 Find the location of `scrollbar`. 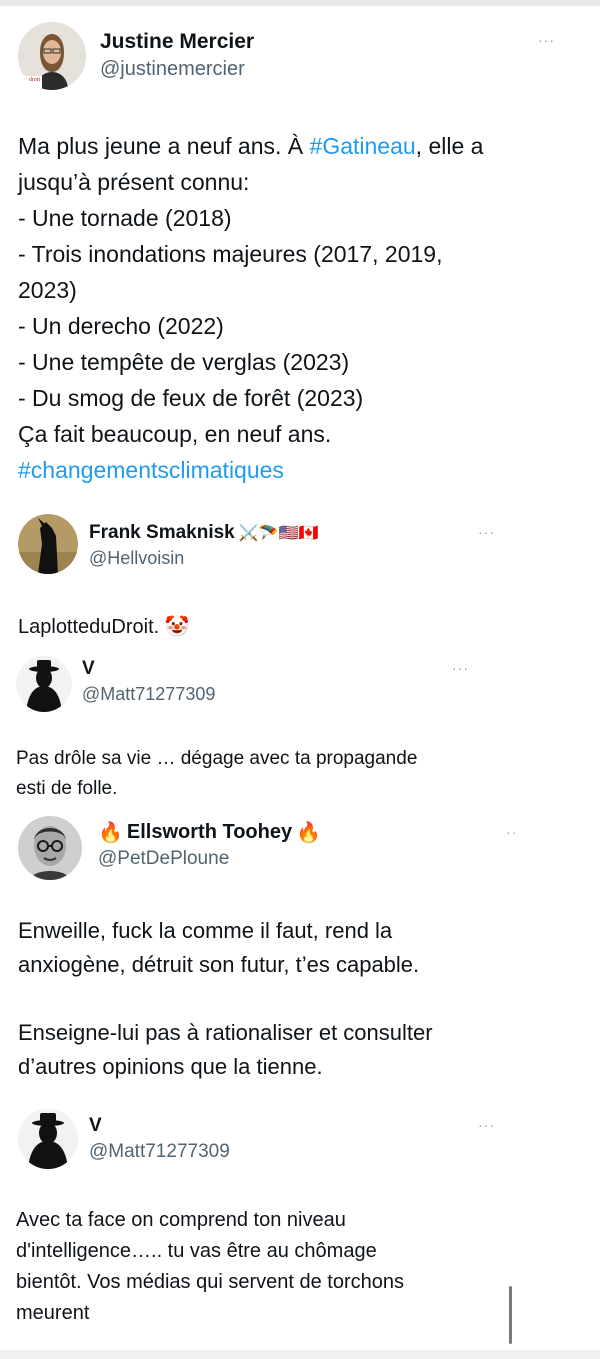

scrollbar is located at coordinates (510, 1315).